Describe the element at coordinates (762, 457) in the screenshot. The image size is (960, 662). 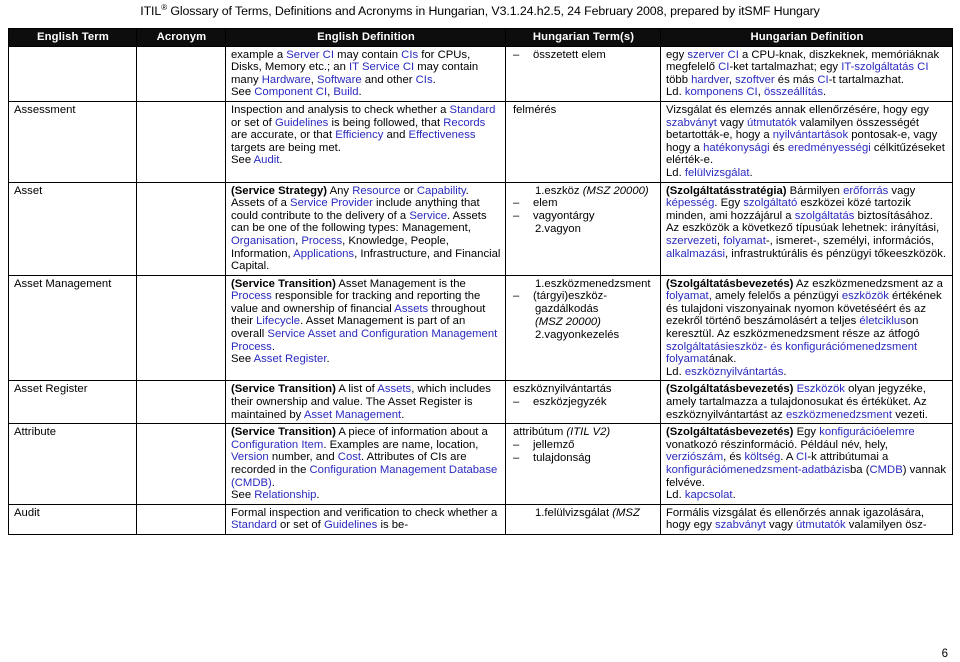
I see `glossary-cross-reference: költség` at that location.